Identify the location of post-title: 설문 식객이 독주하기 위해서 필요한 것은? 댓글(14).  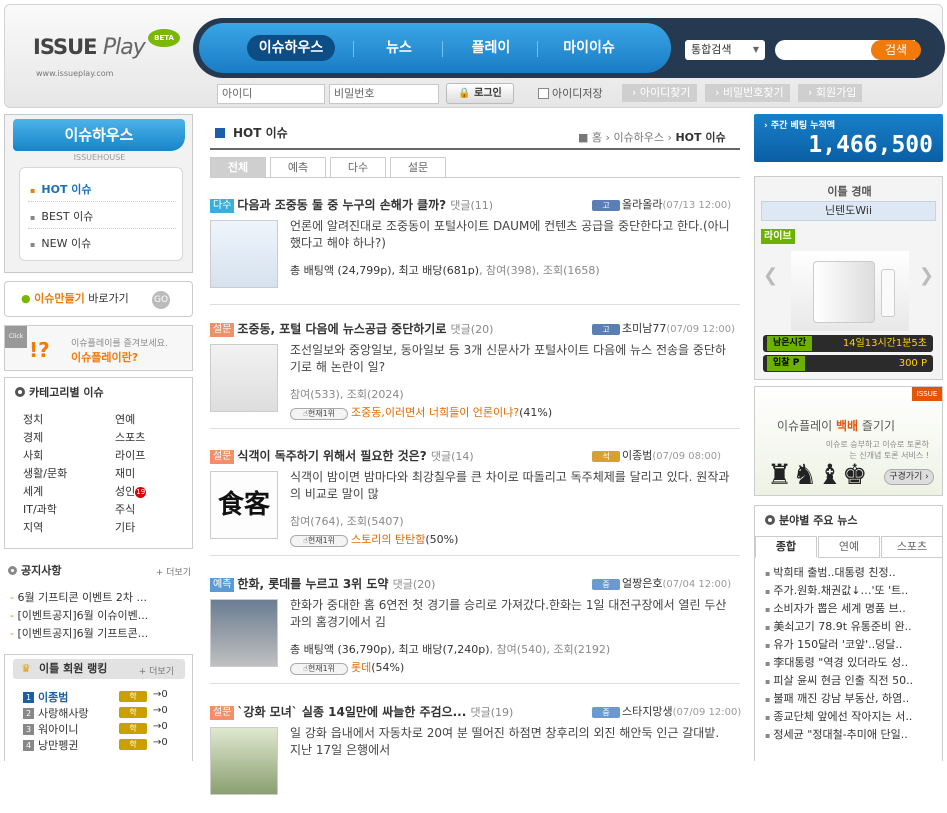
(342, 455).